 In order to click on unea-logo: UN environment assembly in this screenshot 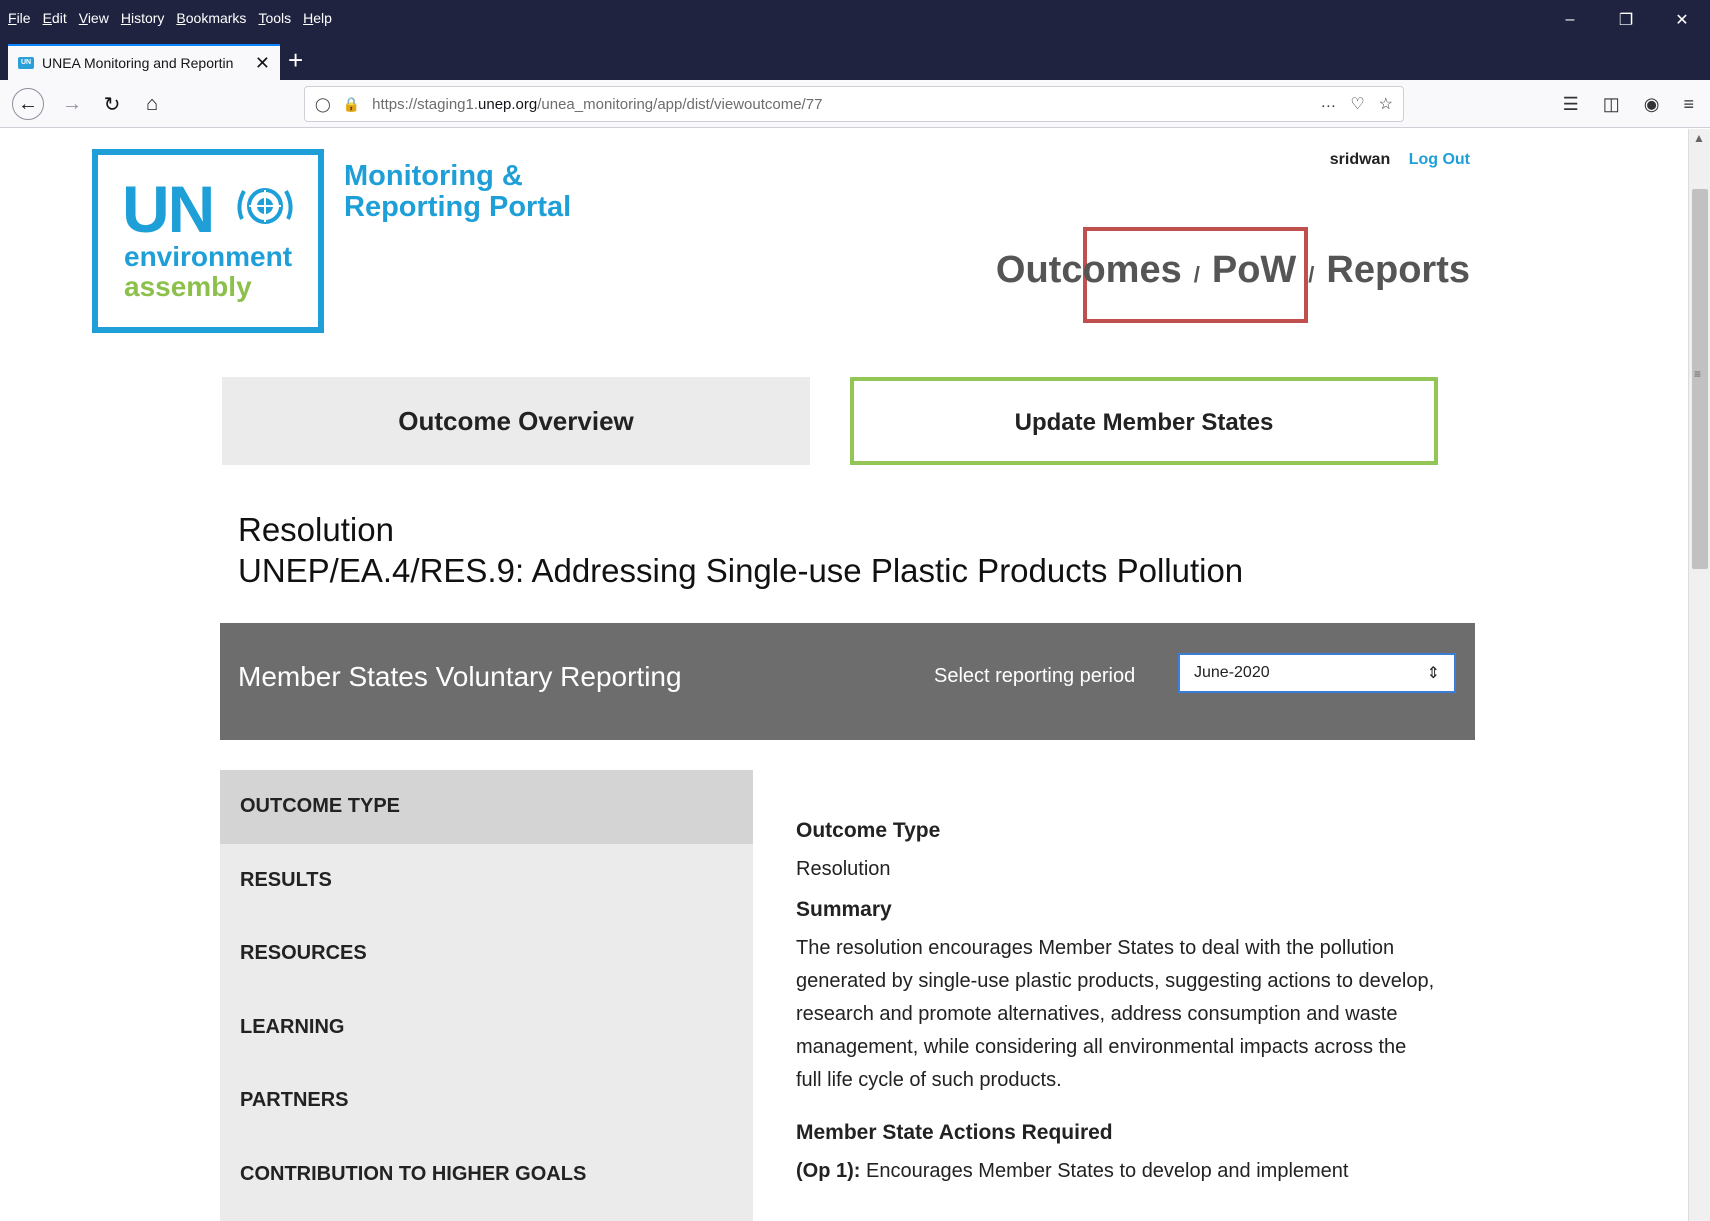, I will do `click(208, 241)`.